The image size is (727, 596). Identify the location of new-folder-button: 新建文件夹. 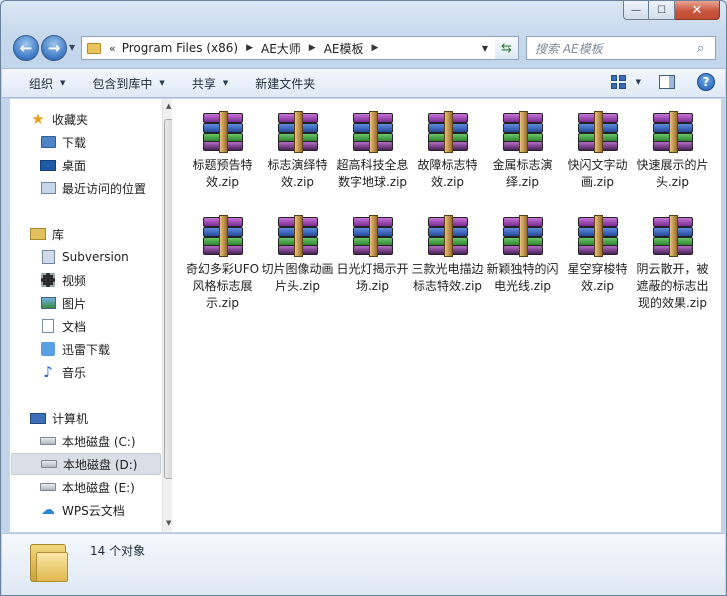
(285, 83).